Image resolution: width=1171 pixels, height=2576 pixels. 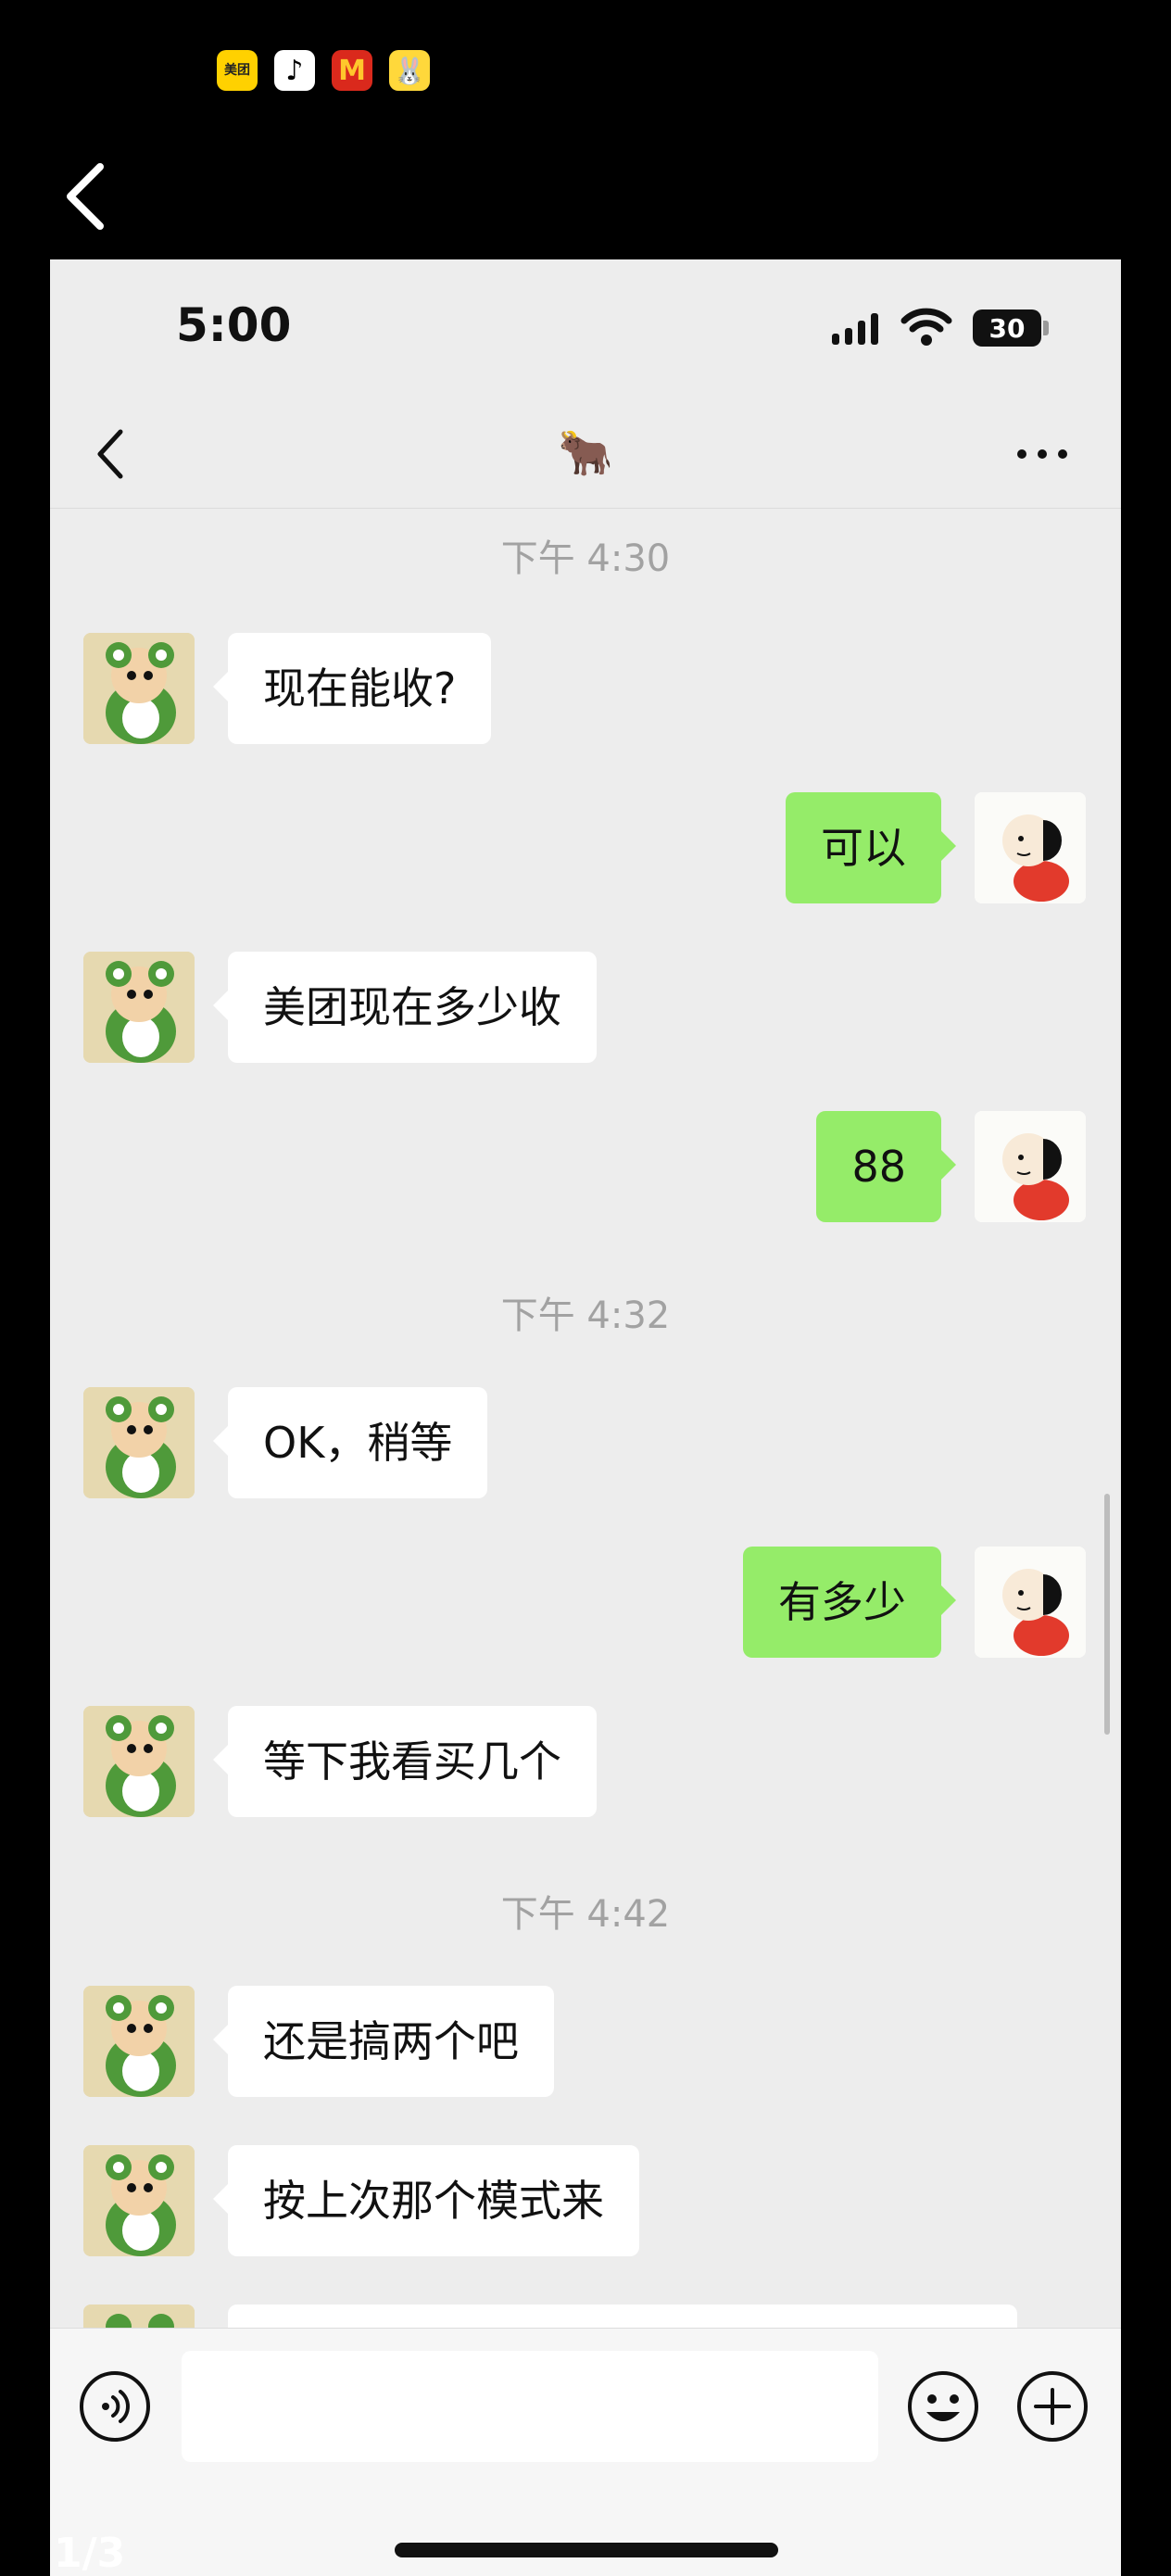 What do you see at coordinates (585, 69) in the screenshot?
I see `viewer-status-bar: 美团 ♪ M 🐰` at bounding box center [585, 69].